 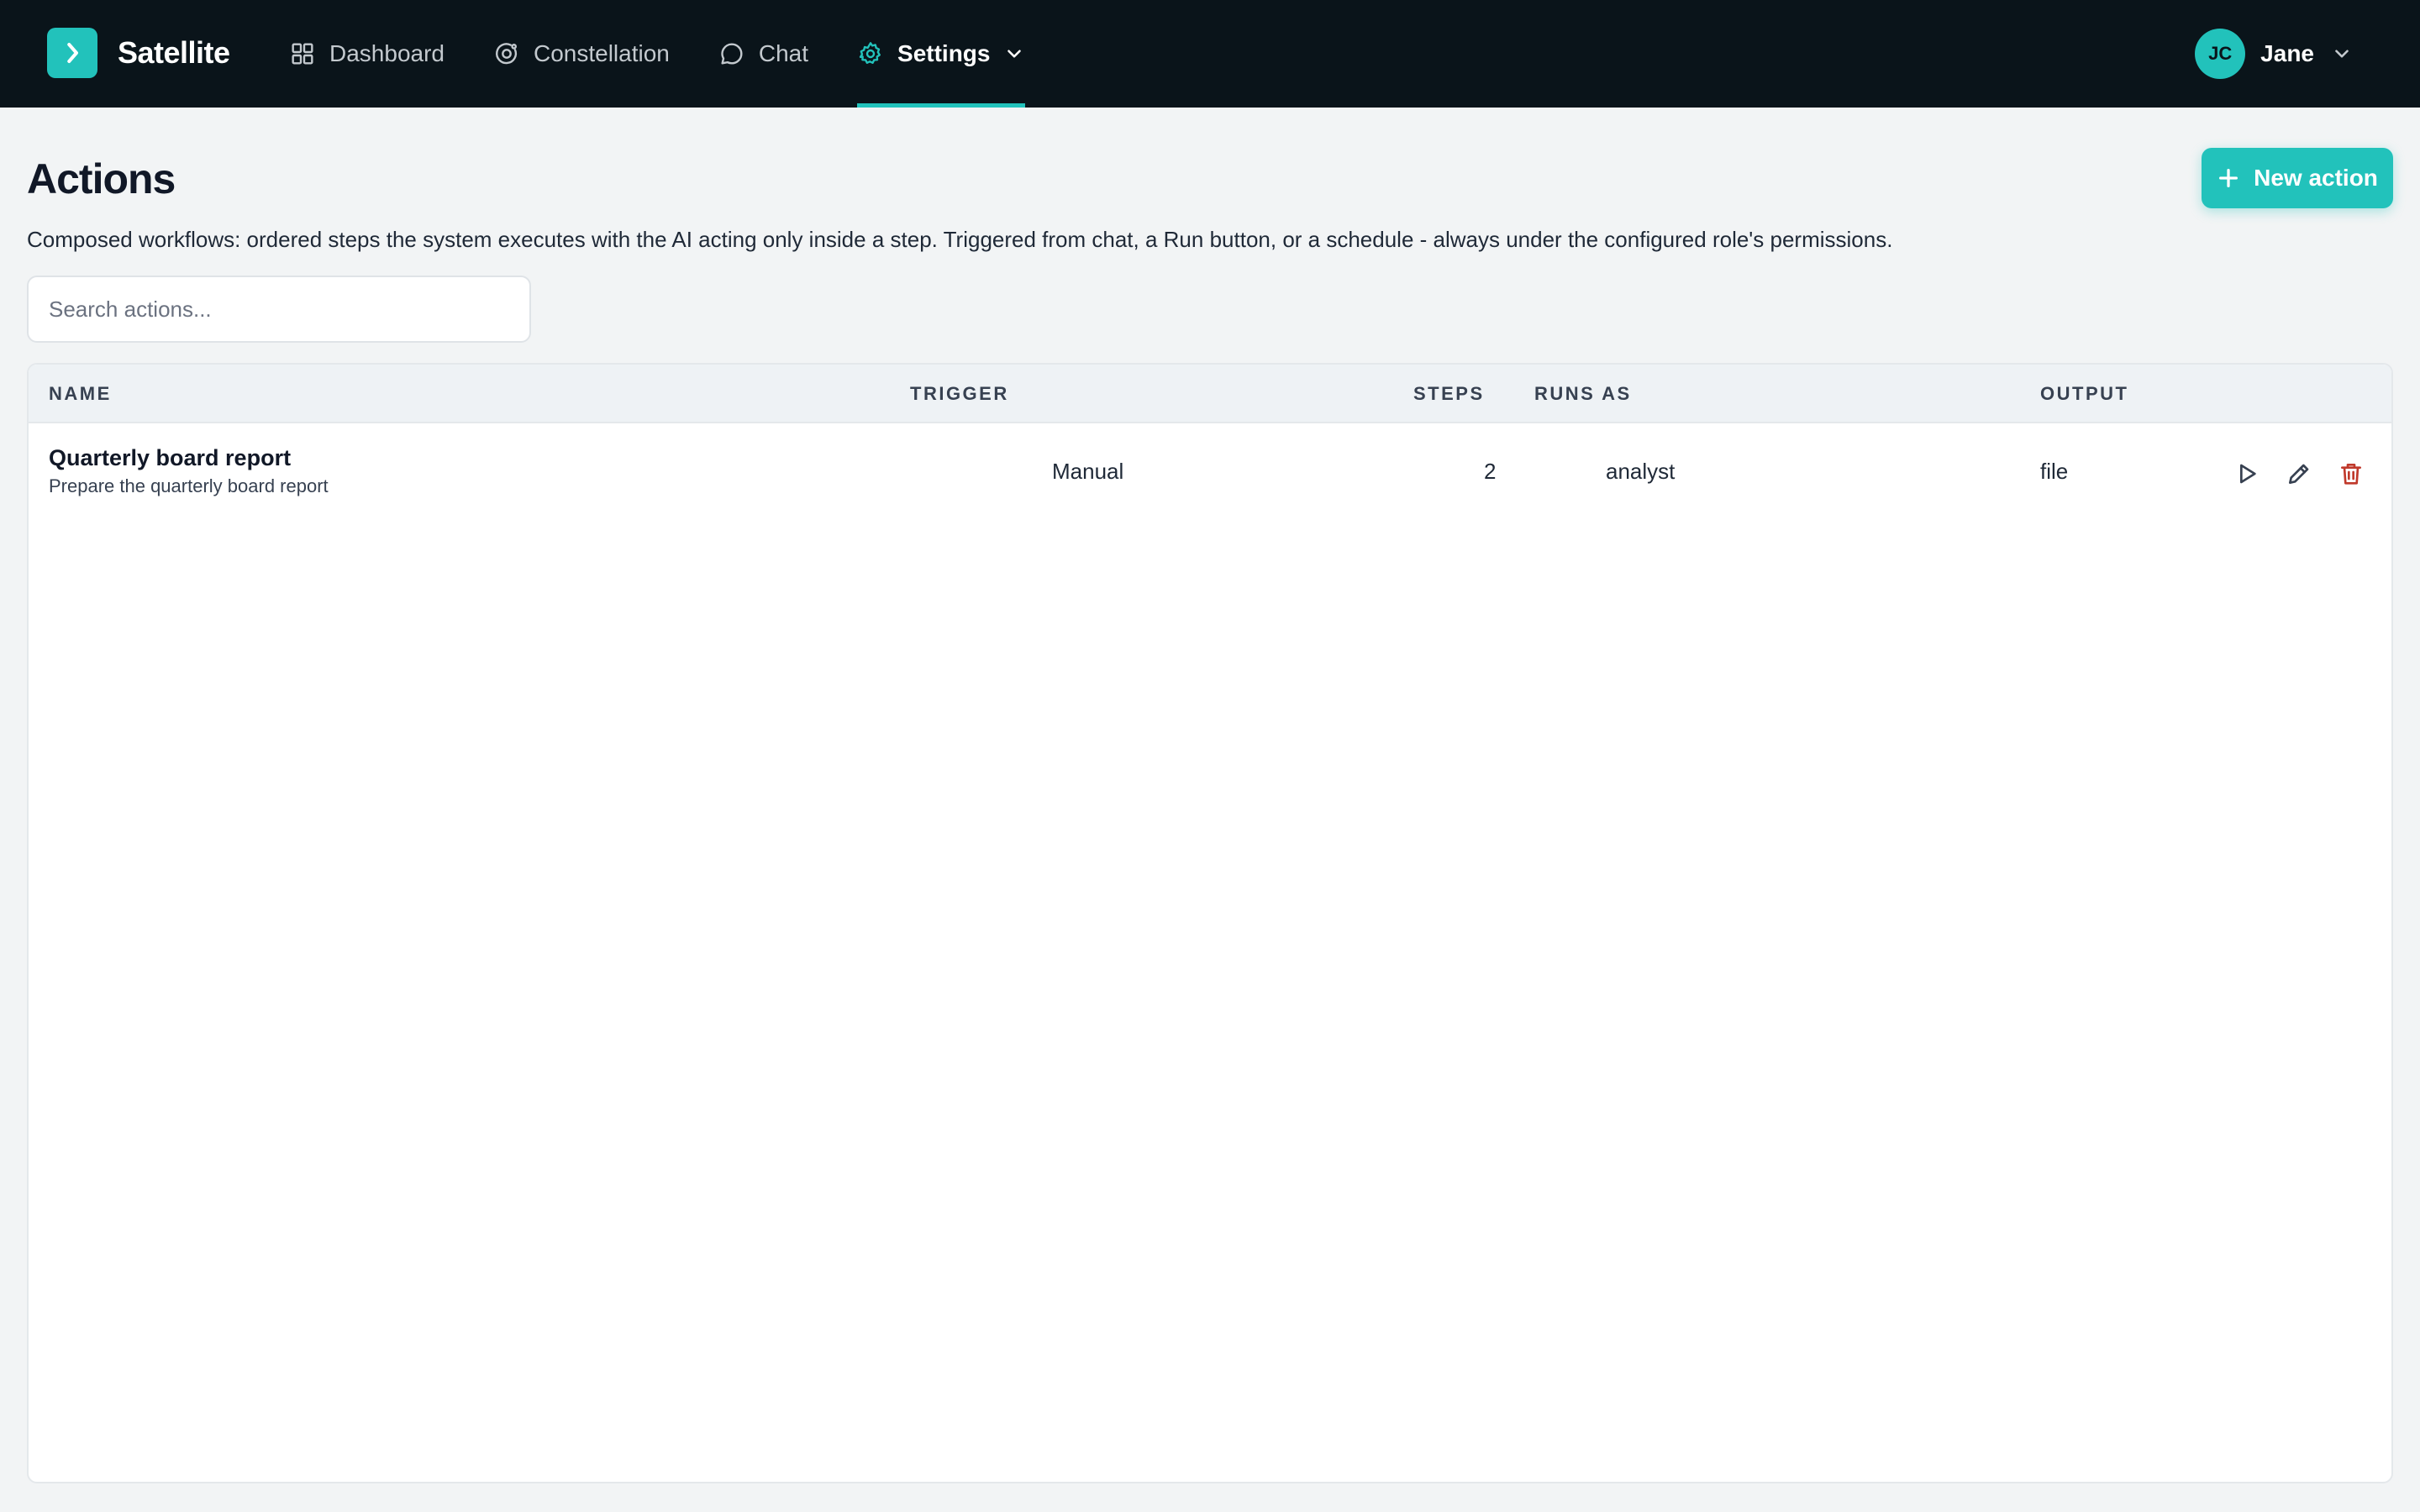 I want to click on brand: Satellite, so click(x=138, y=53).